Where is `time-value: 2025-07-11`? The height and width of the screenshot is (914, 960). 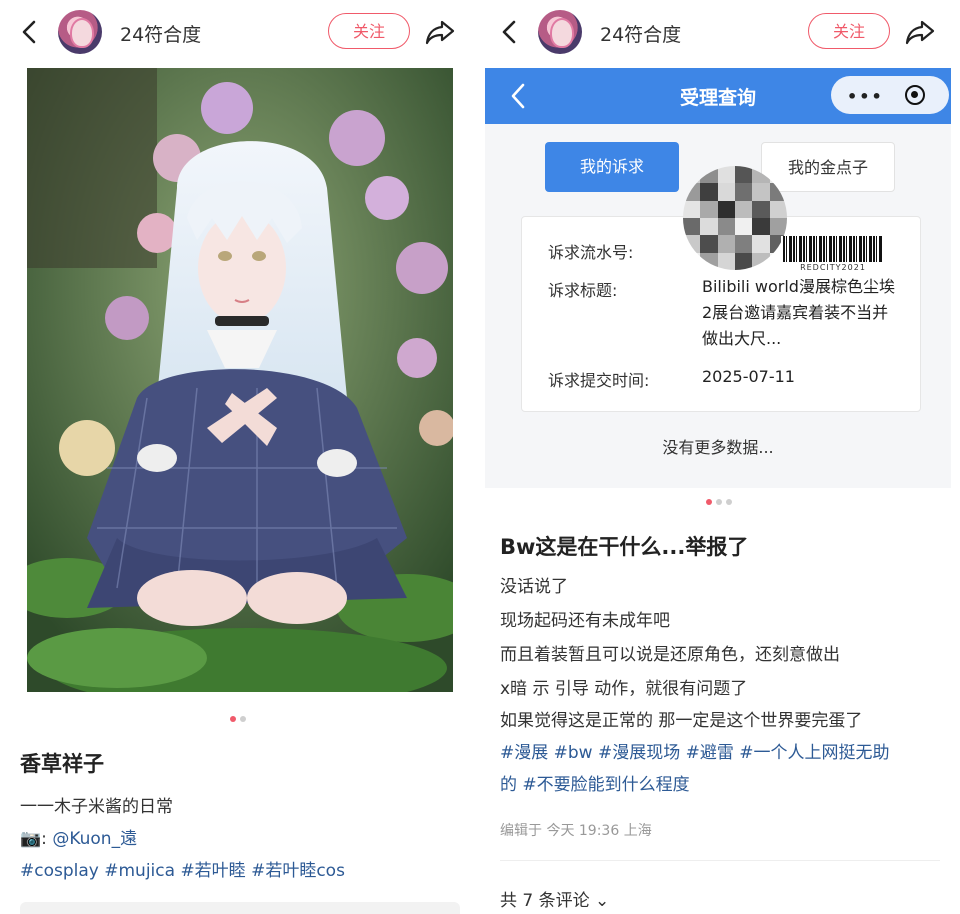
time-value: 2025-07-11 is located at coordinates (748, 376).